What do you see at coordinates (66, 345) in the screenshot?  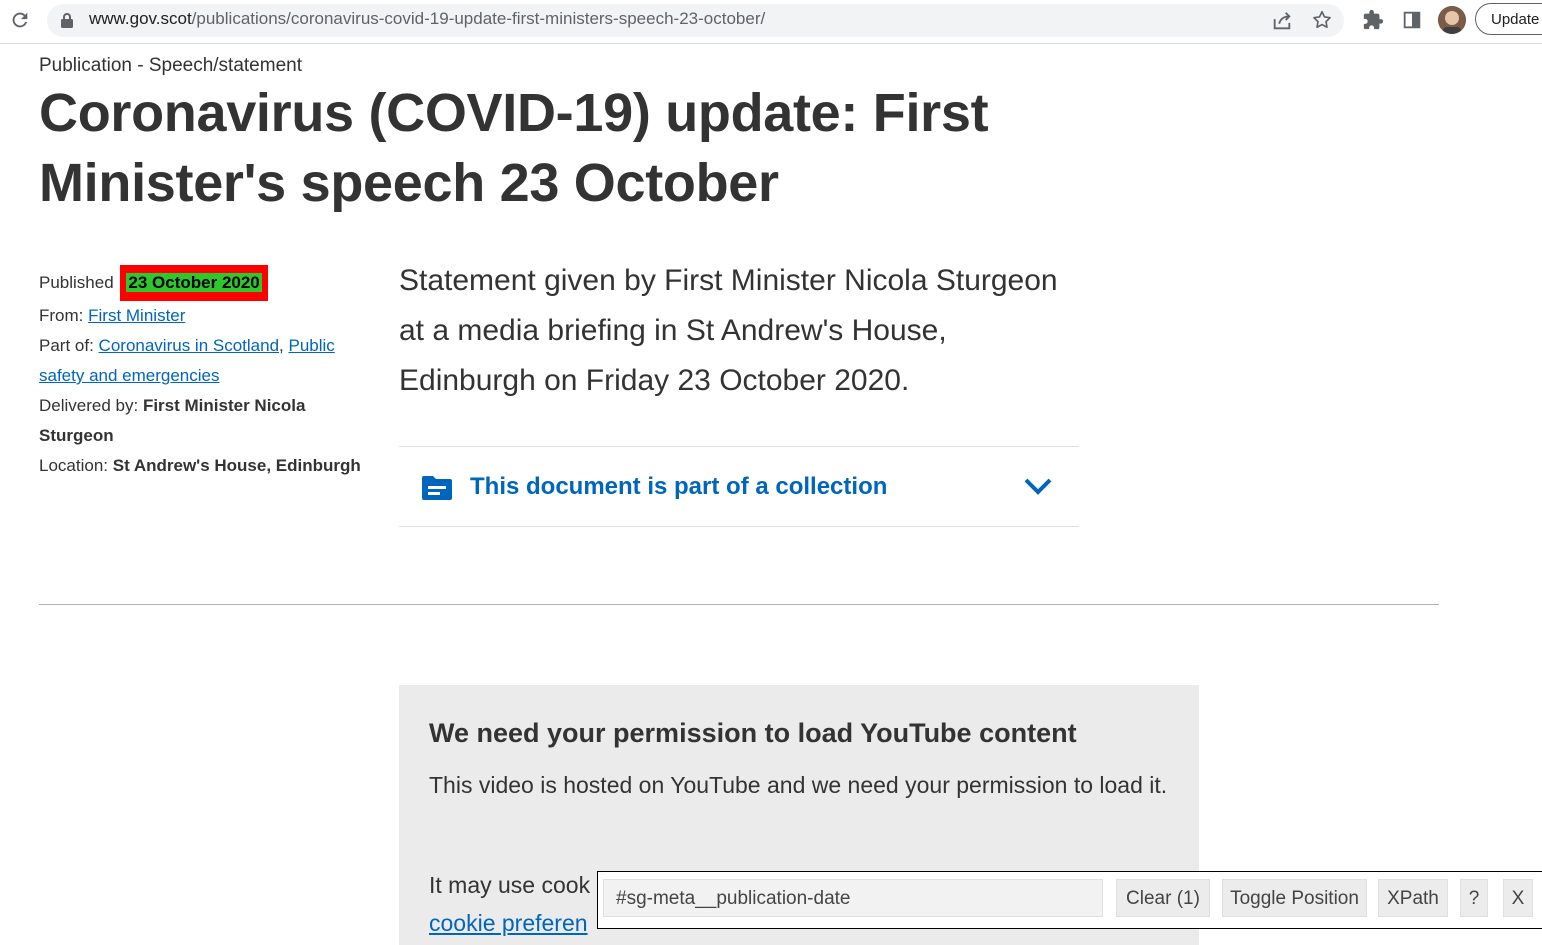 I see `part-of-label: Part of:` at bounding box center [66, 345].